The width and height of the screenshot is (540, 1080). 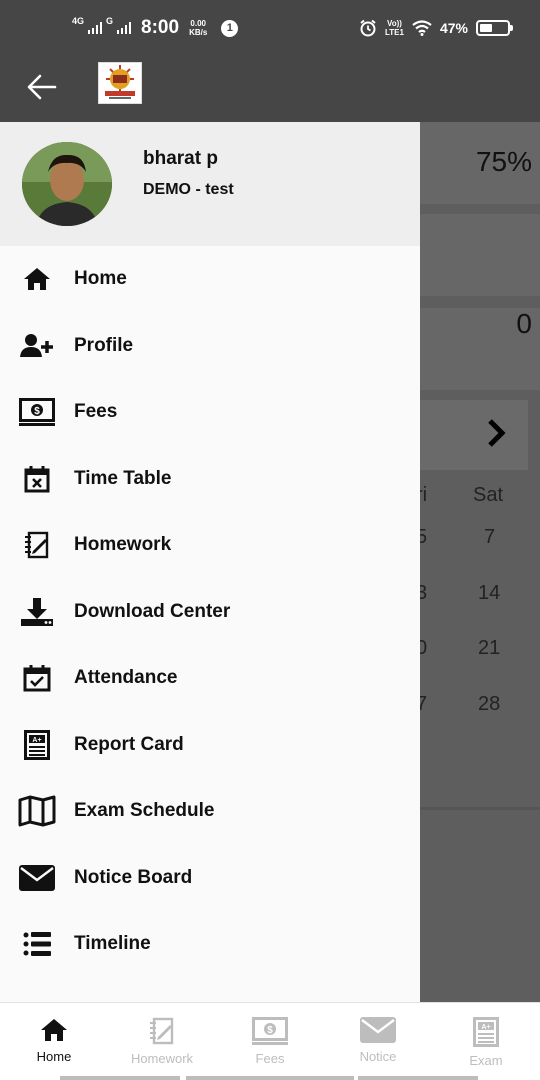 I want to click on arrow-left-icon, so click(x=42, y=87).